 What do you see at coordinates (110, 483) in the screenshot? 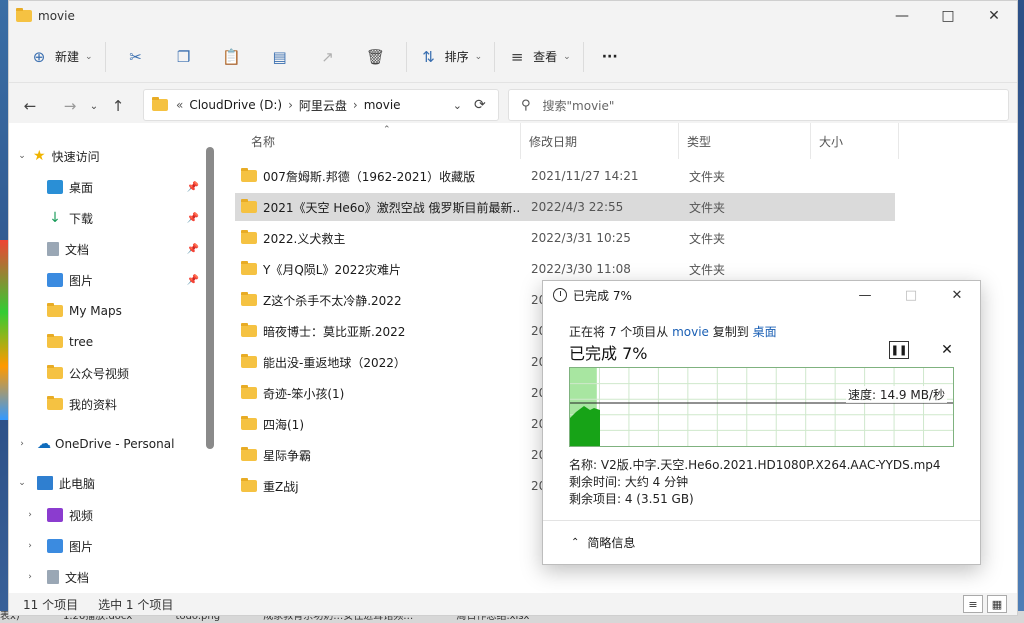
I see `sidebar-this-pc: ⌄ 此电脑` at bounding box center [110, 483].